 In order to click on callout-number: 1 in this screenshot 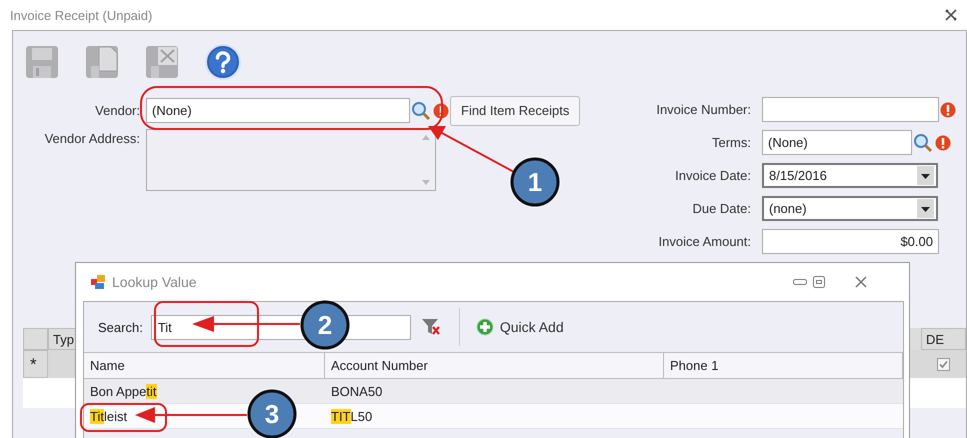, I will do `click(535, 182)`.